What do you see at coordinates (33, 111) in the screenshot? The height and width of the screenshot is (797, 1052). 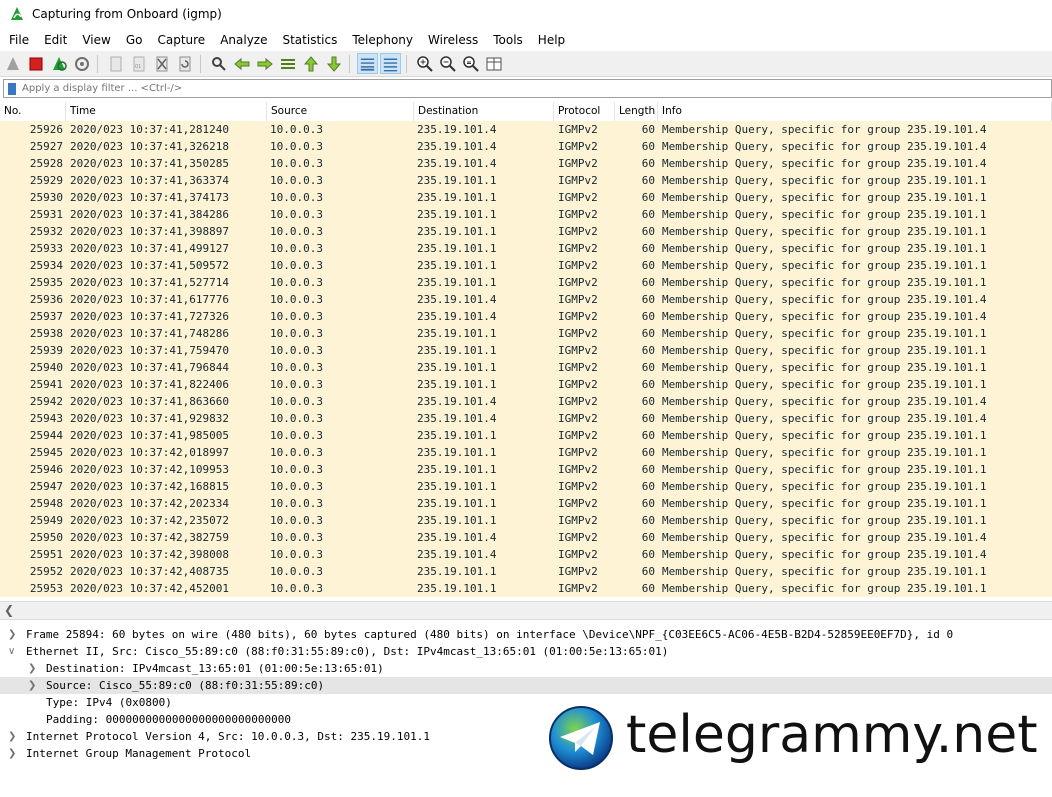 I see `column-header-no: No.` at bounding box center [33, 111].